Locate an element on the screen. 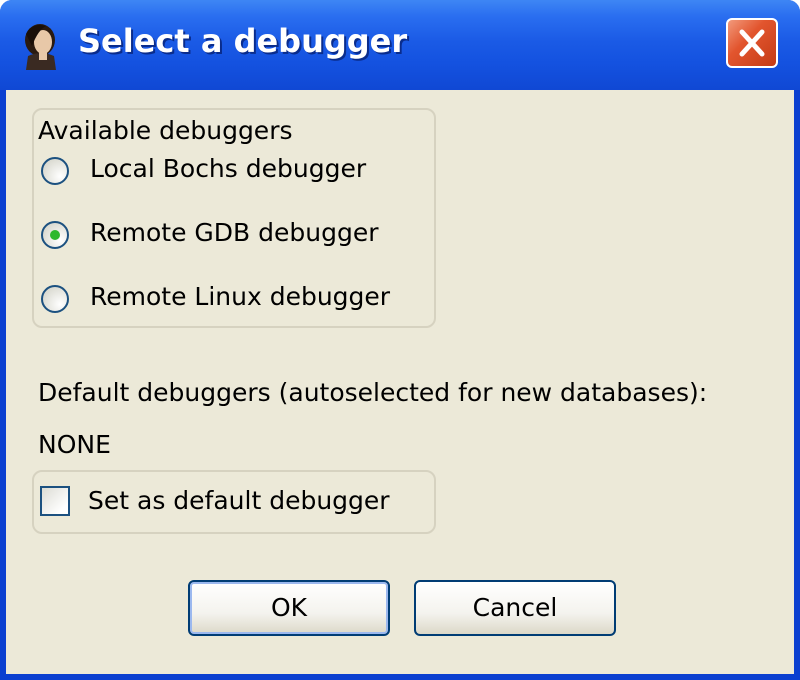  default-debuggers-value: NONE is located at coordinates (74, 444).